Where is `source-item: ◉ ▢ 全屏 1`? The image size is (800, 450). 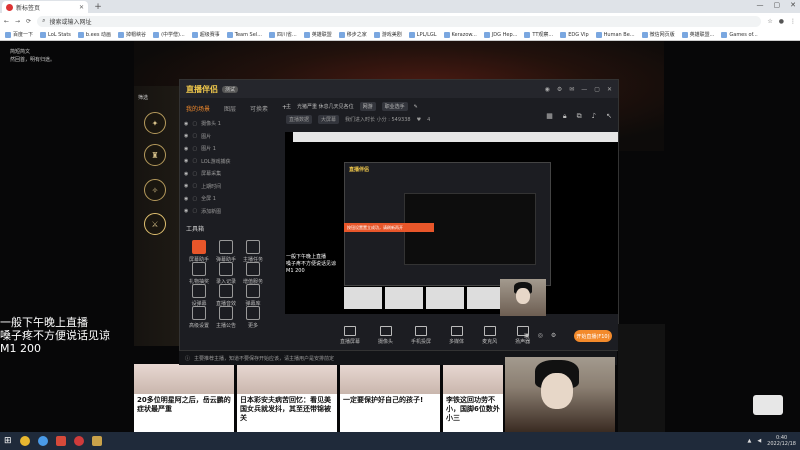
source-item: ◉ ▢ 全屏 1 is located at coordinates (200, 199).